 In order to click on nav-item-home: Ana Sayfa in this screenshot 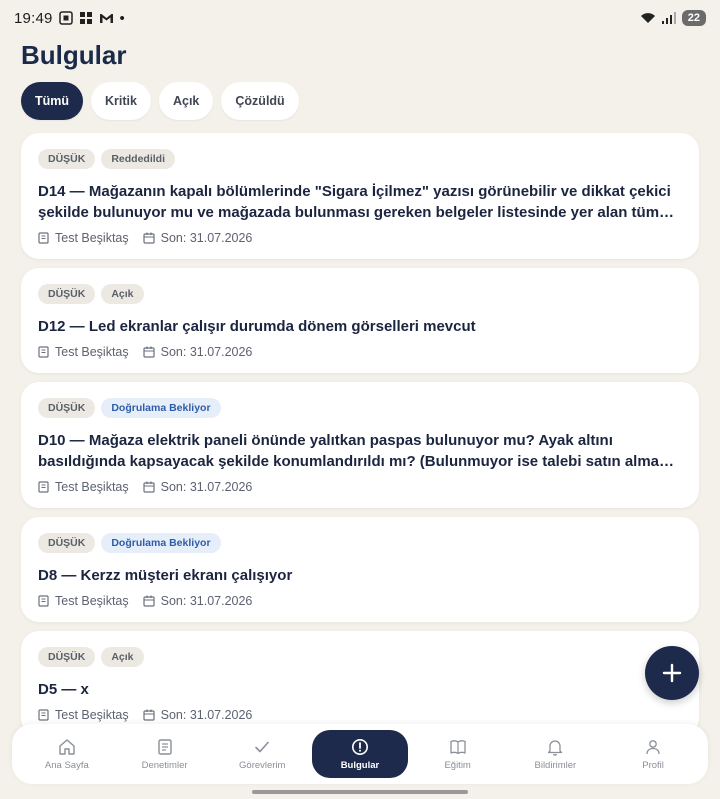, I will do `click(67, 754)`.